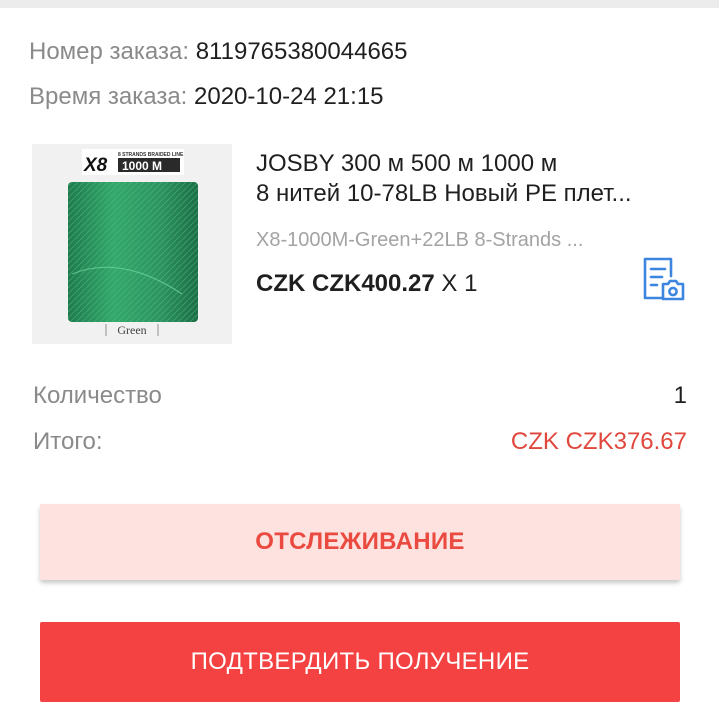 The image size is (719, 702). What do you see at coordinates (68, 441) in the screenshot?
I see `total-label: Итого:` at bounding box center [68, 441].